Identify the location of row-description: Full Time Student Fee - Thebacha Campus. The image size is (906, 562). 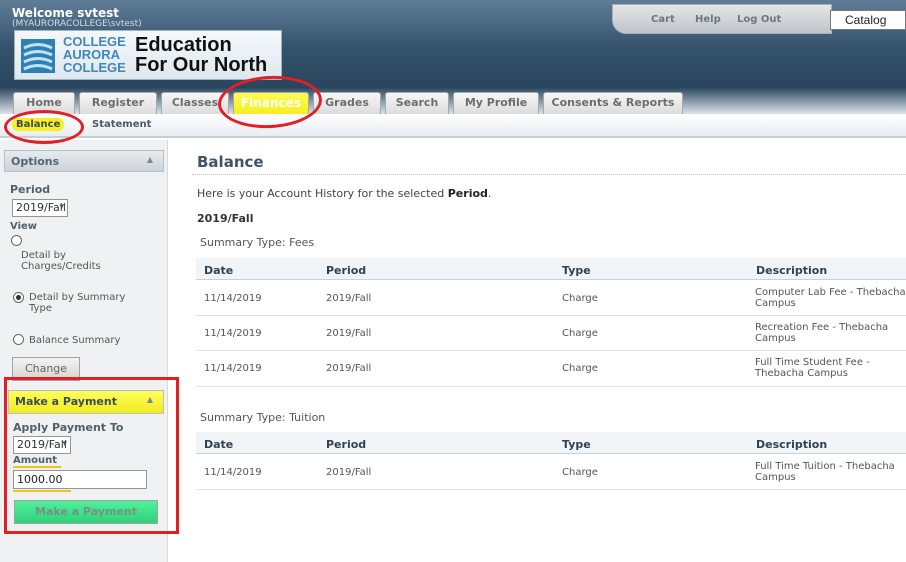
(812, 368).